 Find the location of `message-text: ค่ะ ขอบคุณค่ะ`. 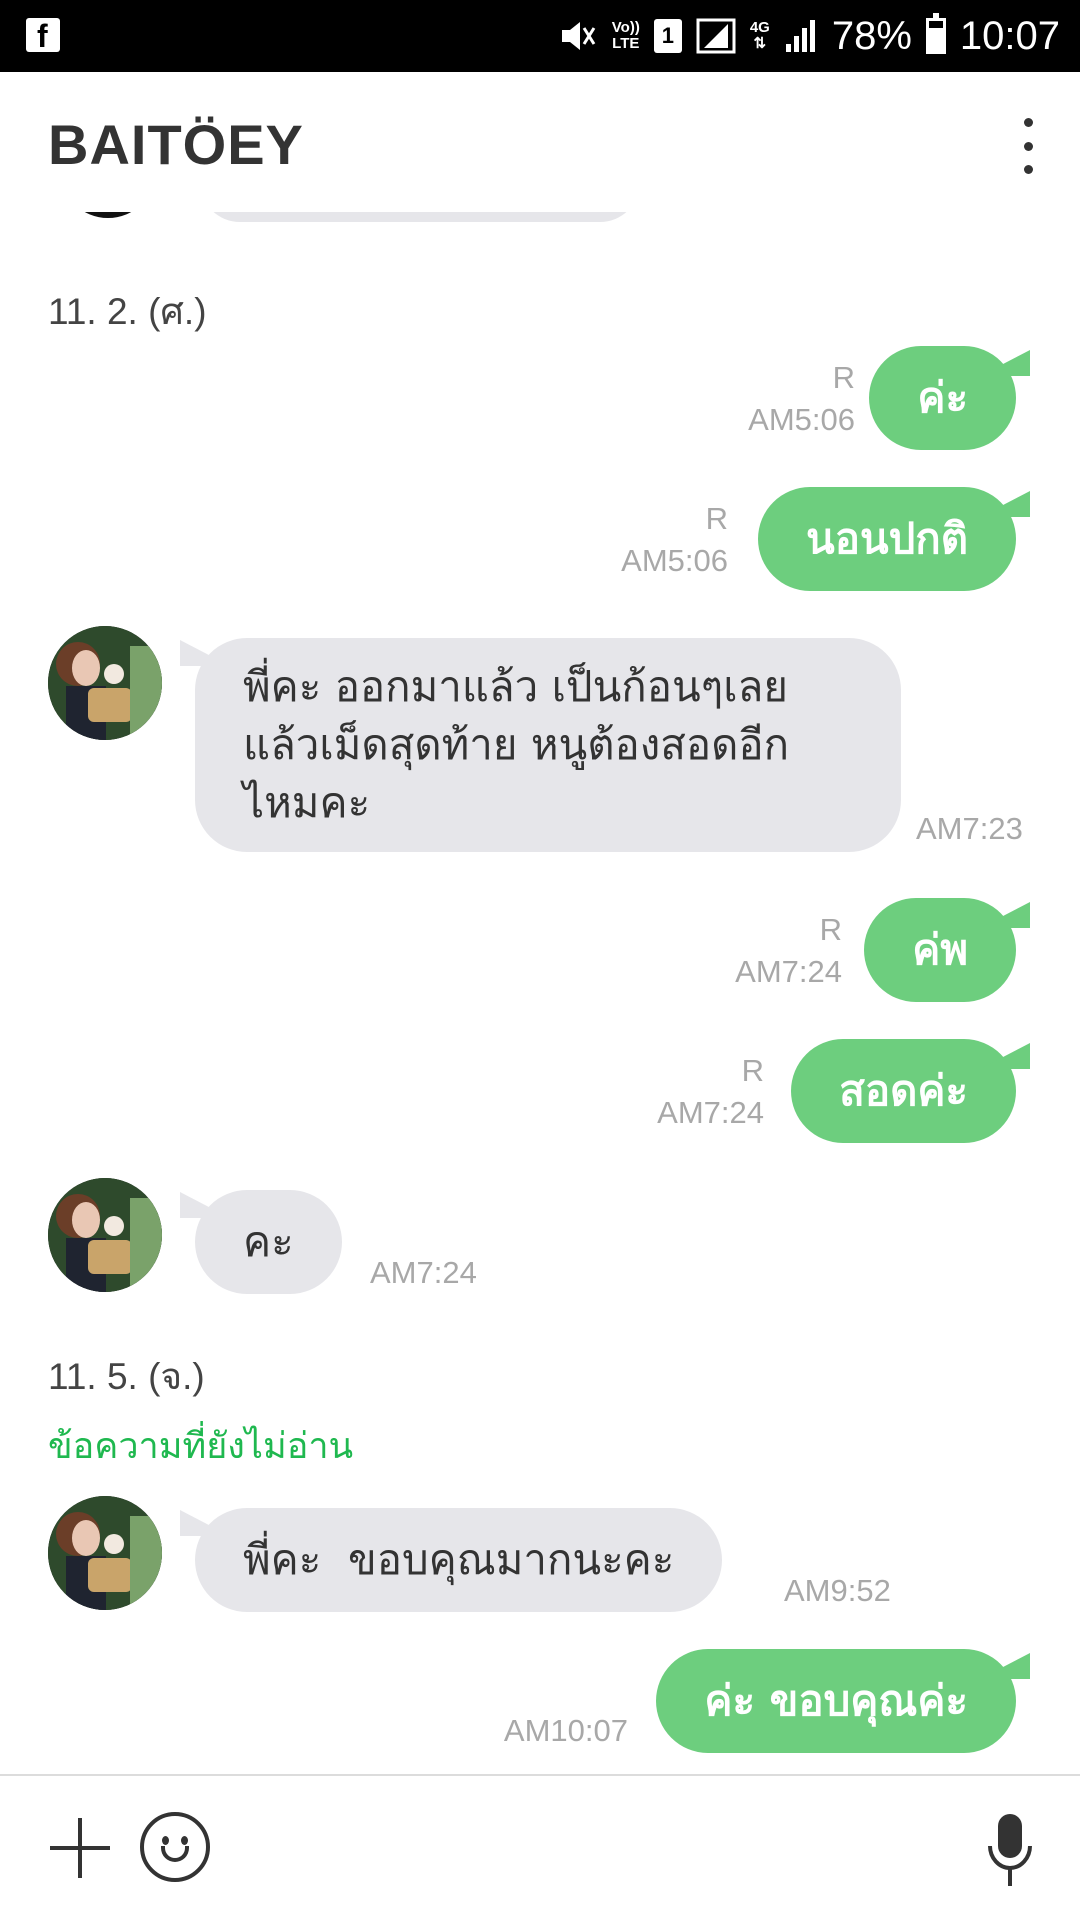

message-text: ค่ะ ขอบคุณค่ะ is located at coordinates (836, 1700).